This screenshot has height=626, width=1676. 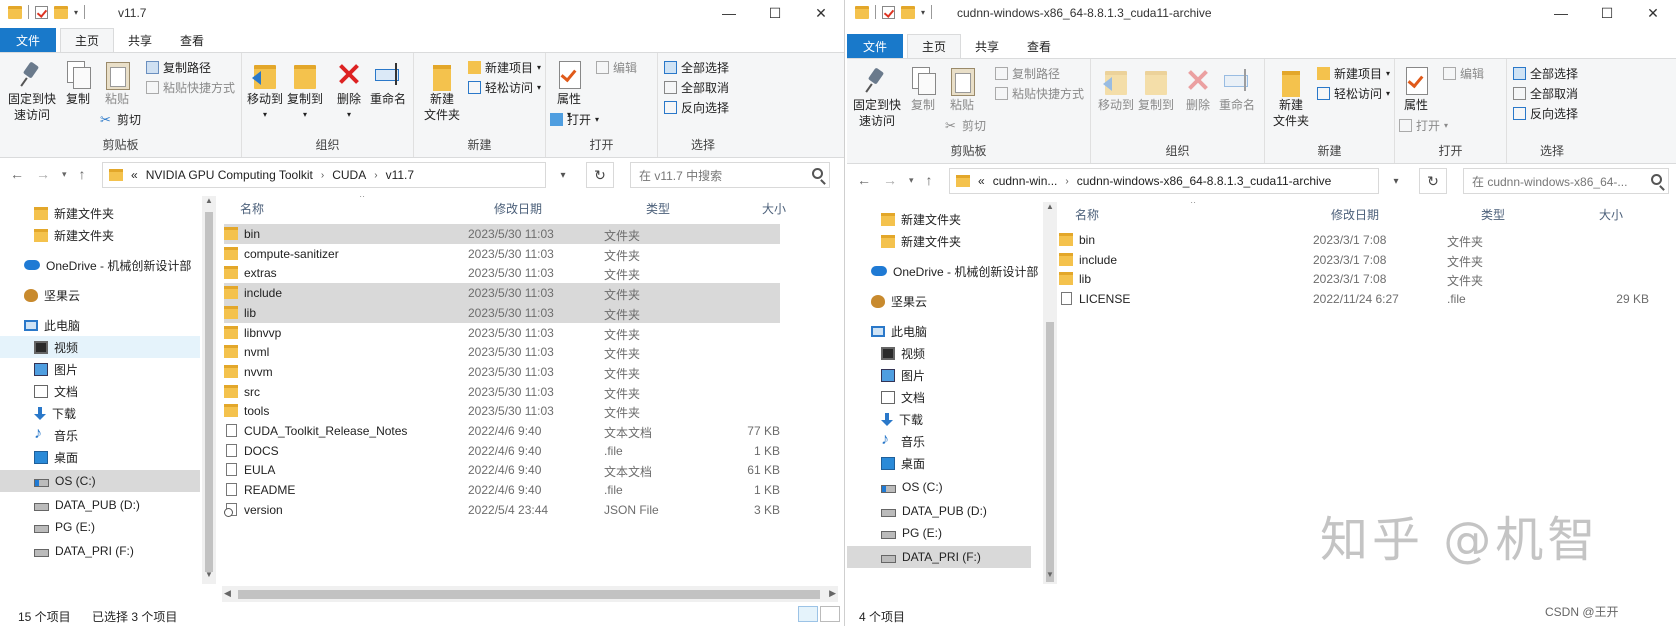 What do you see at coordinates (100, 457) in the screenshot?
I see `nav-item: 桌面` at bounding box center [100, 457].